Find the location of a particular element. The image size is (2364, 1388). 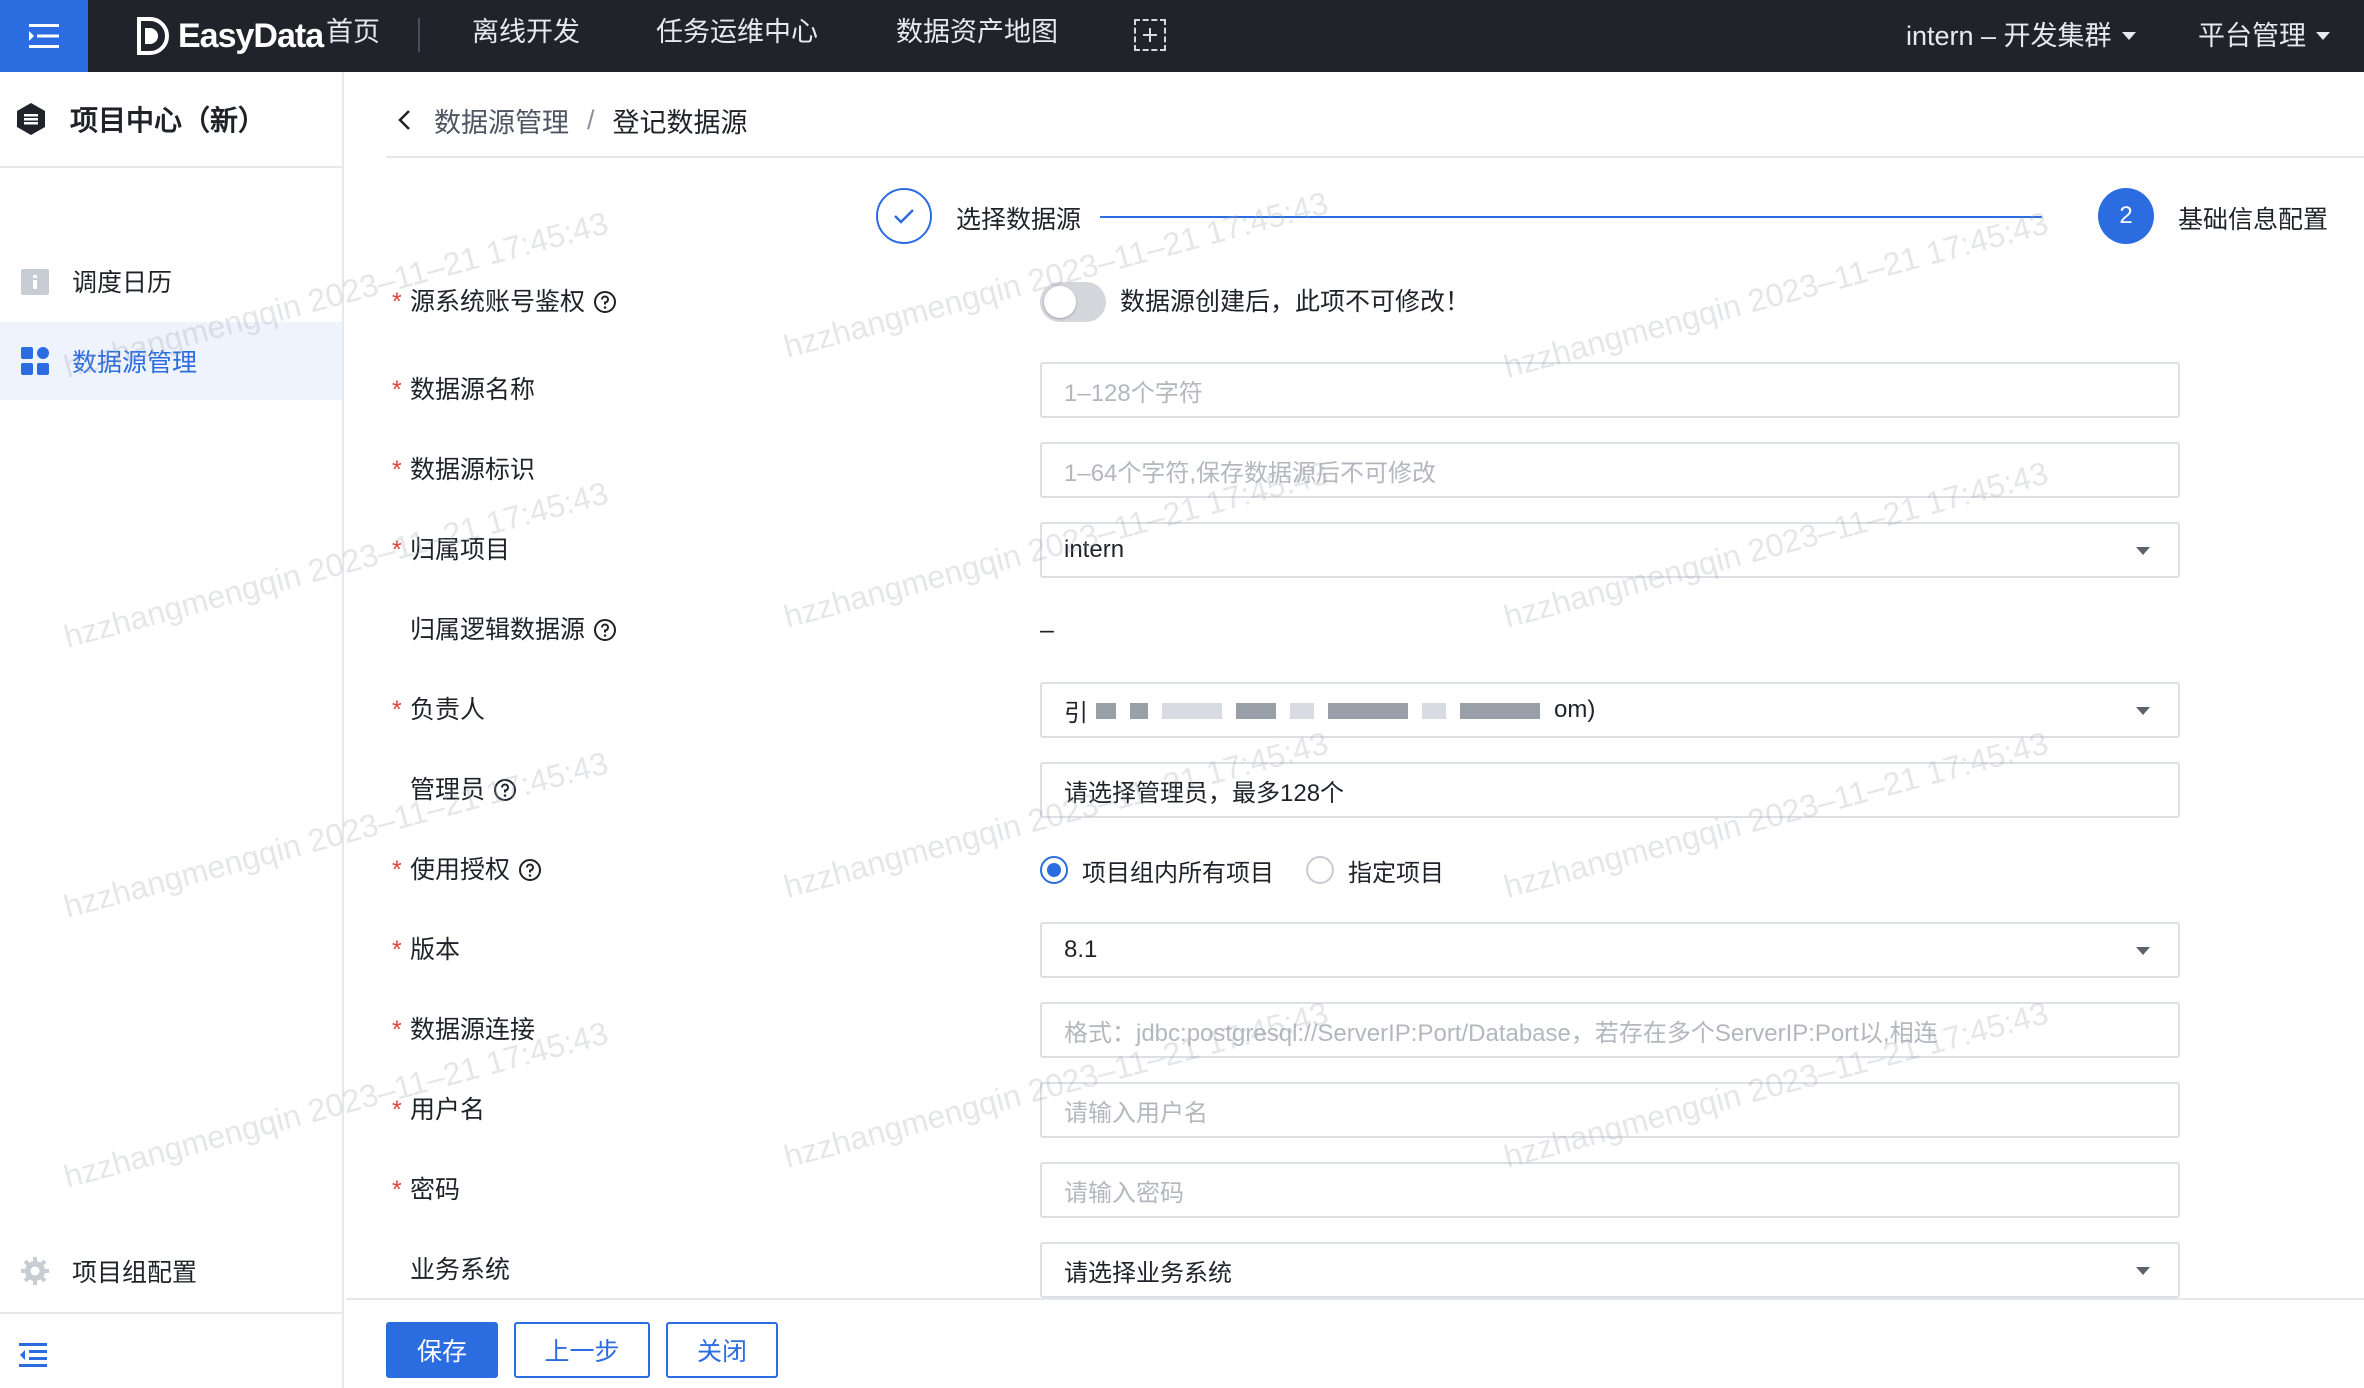

project-select: intern is located at coordinates (1610, 550).